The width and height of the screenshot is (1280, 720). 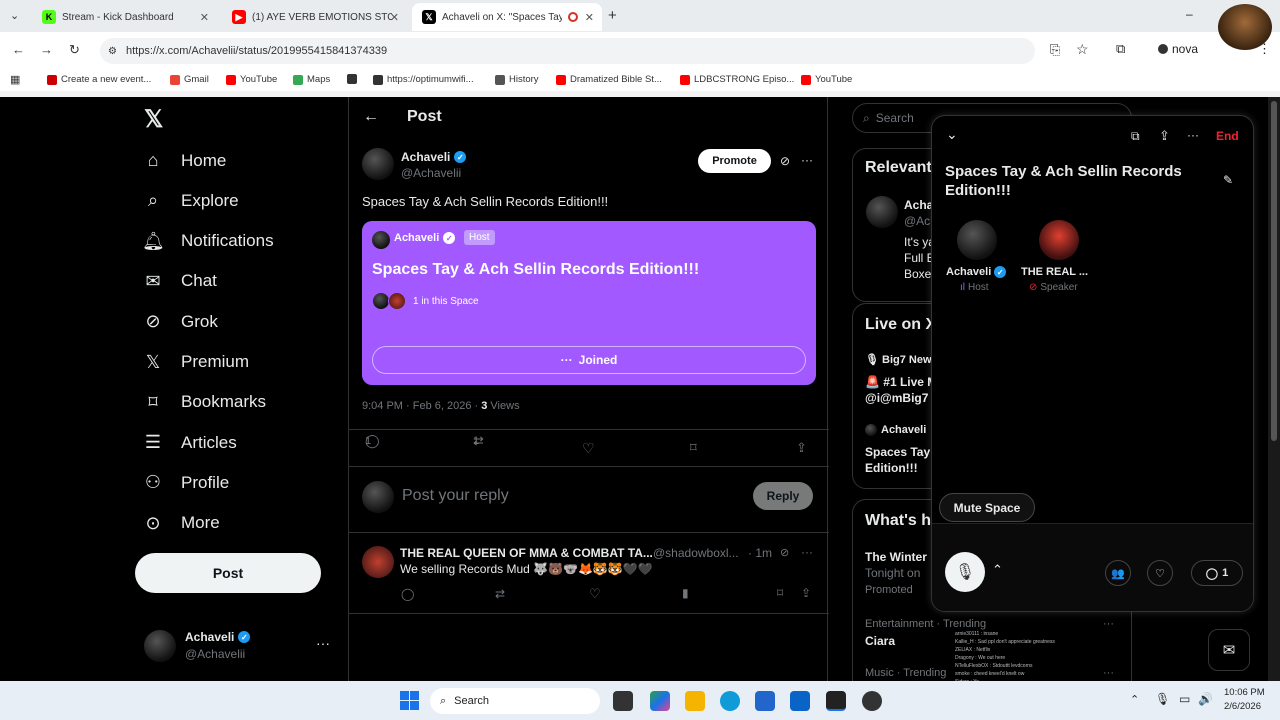 I want to click on bookmark-item: Maps, so click(x=311, y=79).